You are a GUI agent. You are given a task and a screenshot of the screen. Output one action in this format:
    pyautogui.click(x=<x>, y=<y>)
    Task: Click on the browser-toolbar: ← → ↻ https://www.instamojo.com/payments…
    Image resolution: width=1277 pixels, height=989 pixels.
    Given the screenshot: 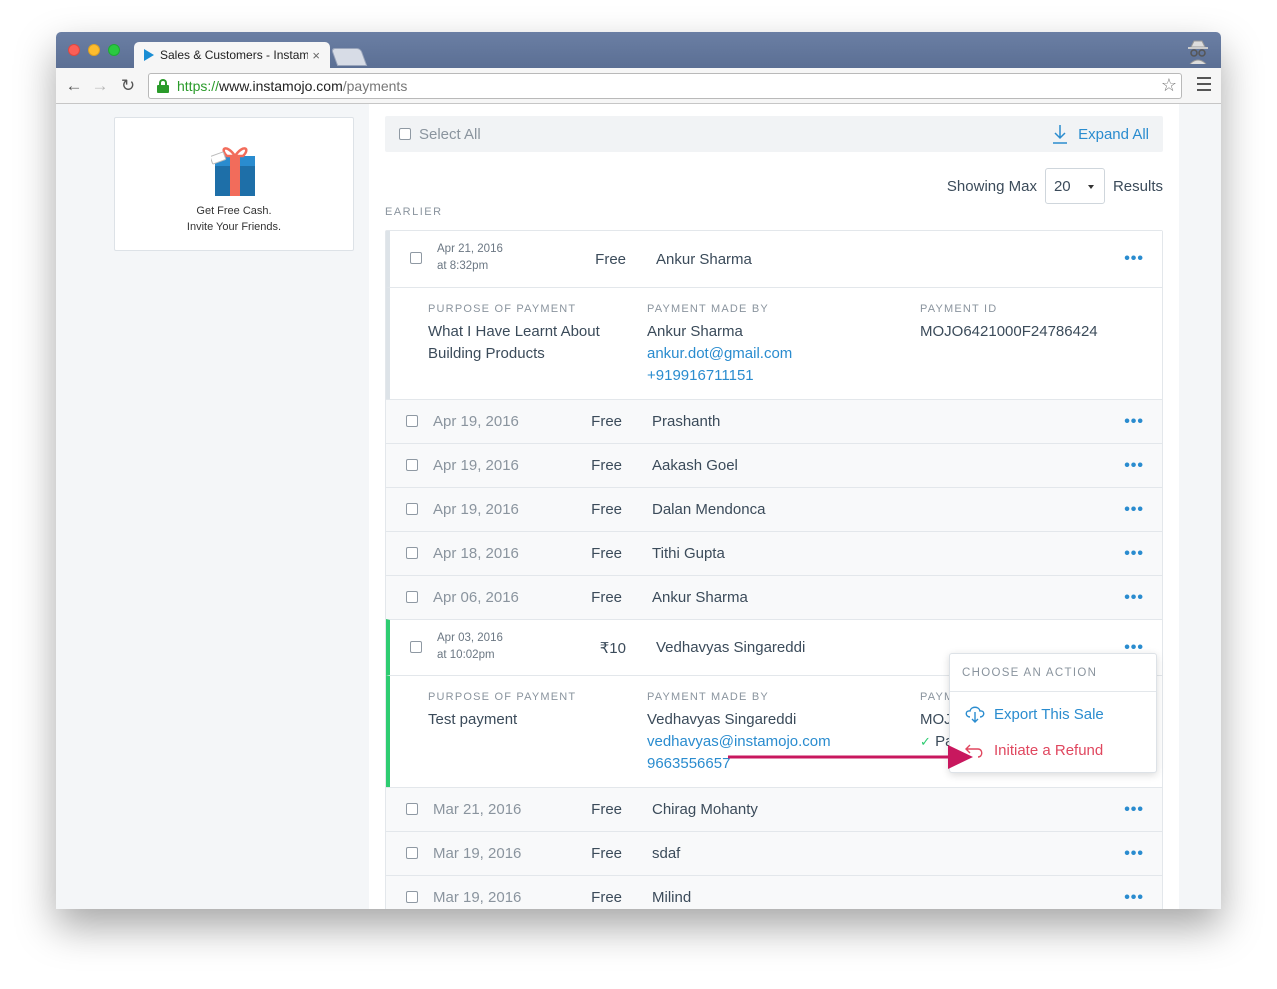 What is the action you would take?
    pyautogui.click(x=638, y=86)
    